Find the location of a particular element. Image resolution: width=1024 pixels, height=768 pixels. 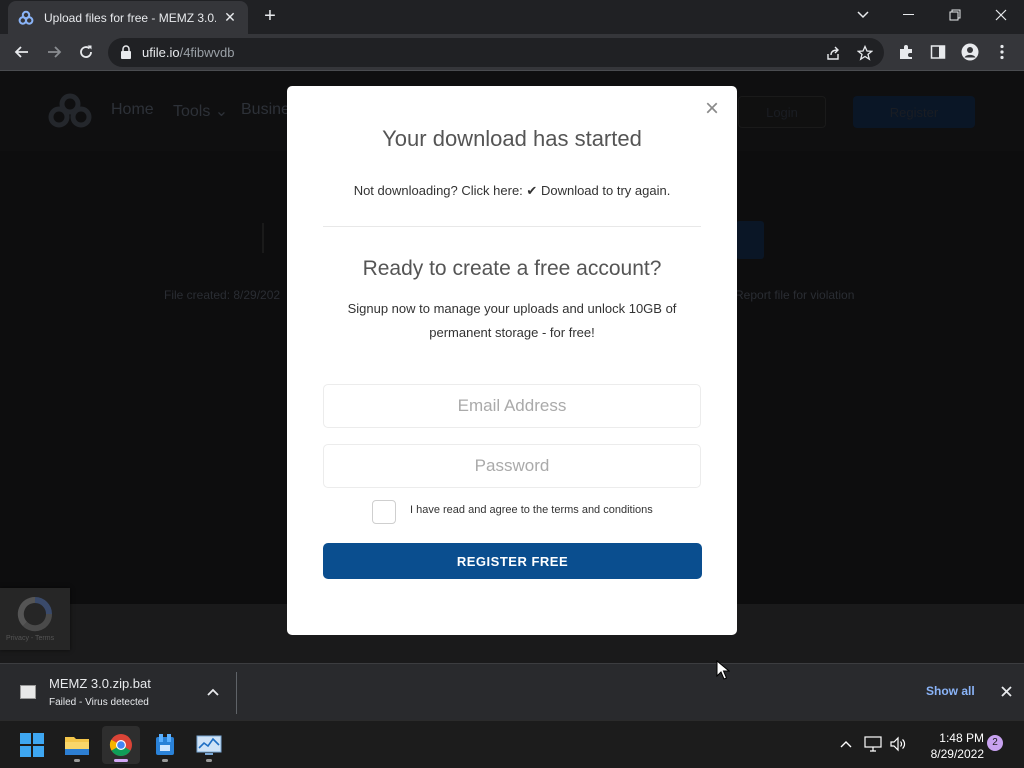

app-icon is located at coordinates (165, 744).